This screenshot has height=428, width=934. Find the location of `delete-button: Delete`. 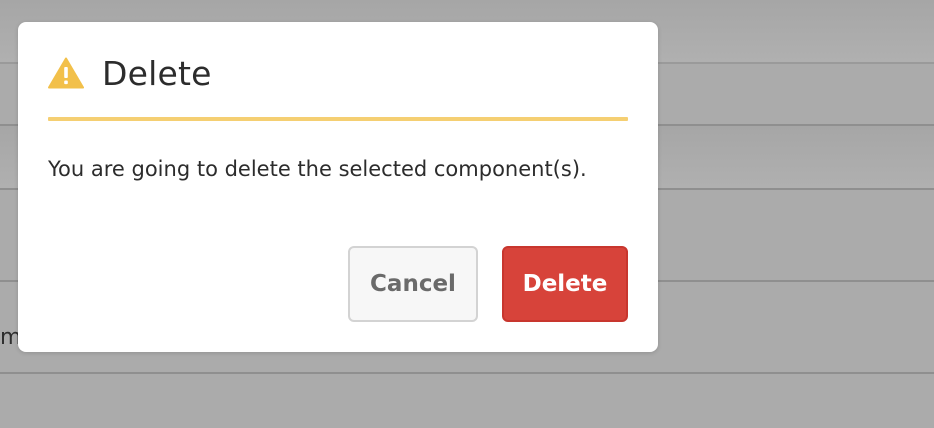

delete-button: Delete is located at coordinates (565, 284).